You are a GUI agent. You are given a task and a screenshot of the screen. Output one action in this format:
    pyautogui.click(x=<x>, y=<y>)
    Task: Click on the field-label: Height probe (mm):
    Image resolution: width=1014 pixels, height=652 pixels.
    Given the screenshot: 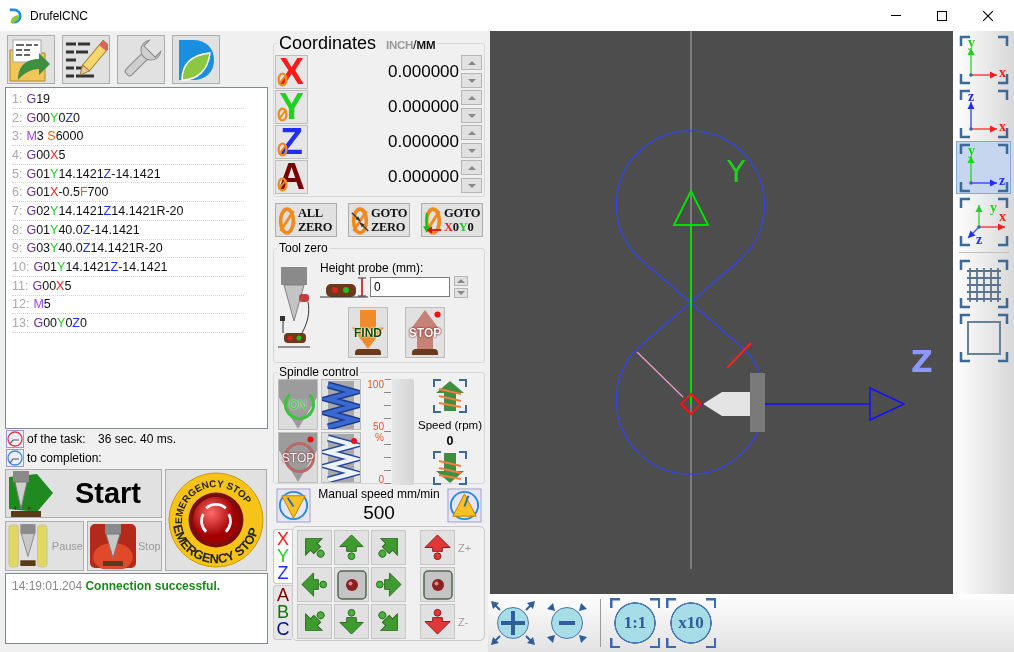 What is the action you would take?
    pyautogui.click(x=372, y=268)
    